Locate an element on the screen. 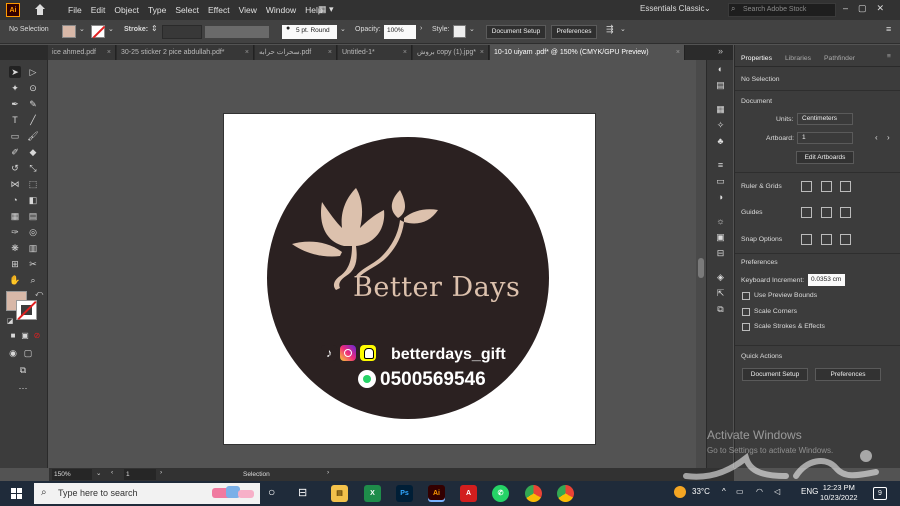  volume-icon: ◁ is located at coordinates (777, 491).